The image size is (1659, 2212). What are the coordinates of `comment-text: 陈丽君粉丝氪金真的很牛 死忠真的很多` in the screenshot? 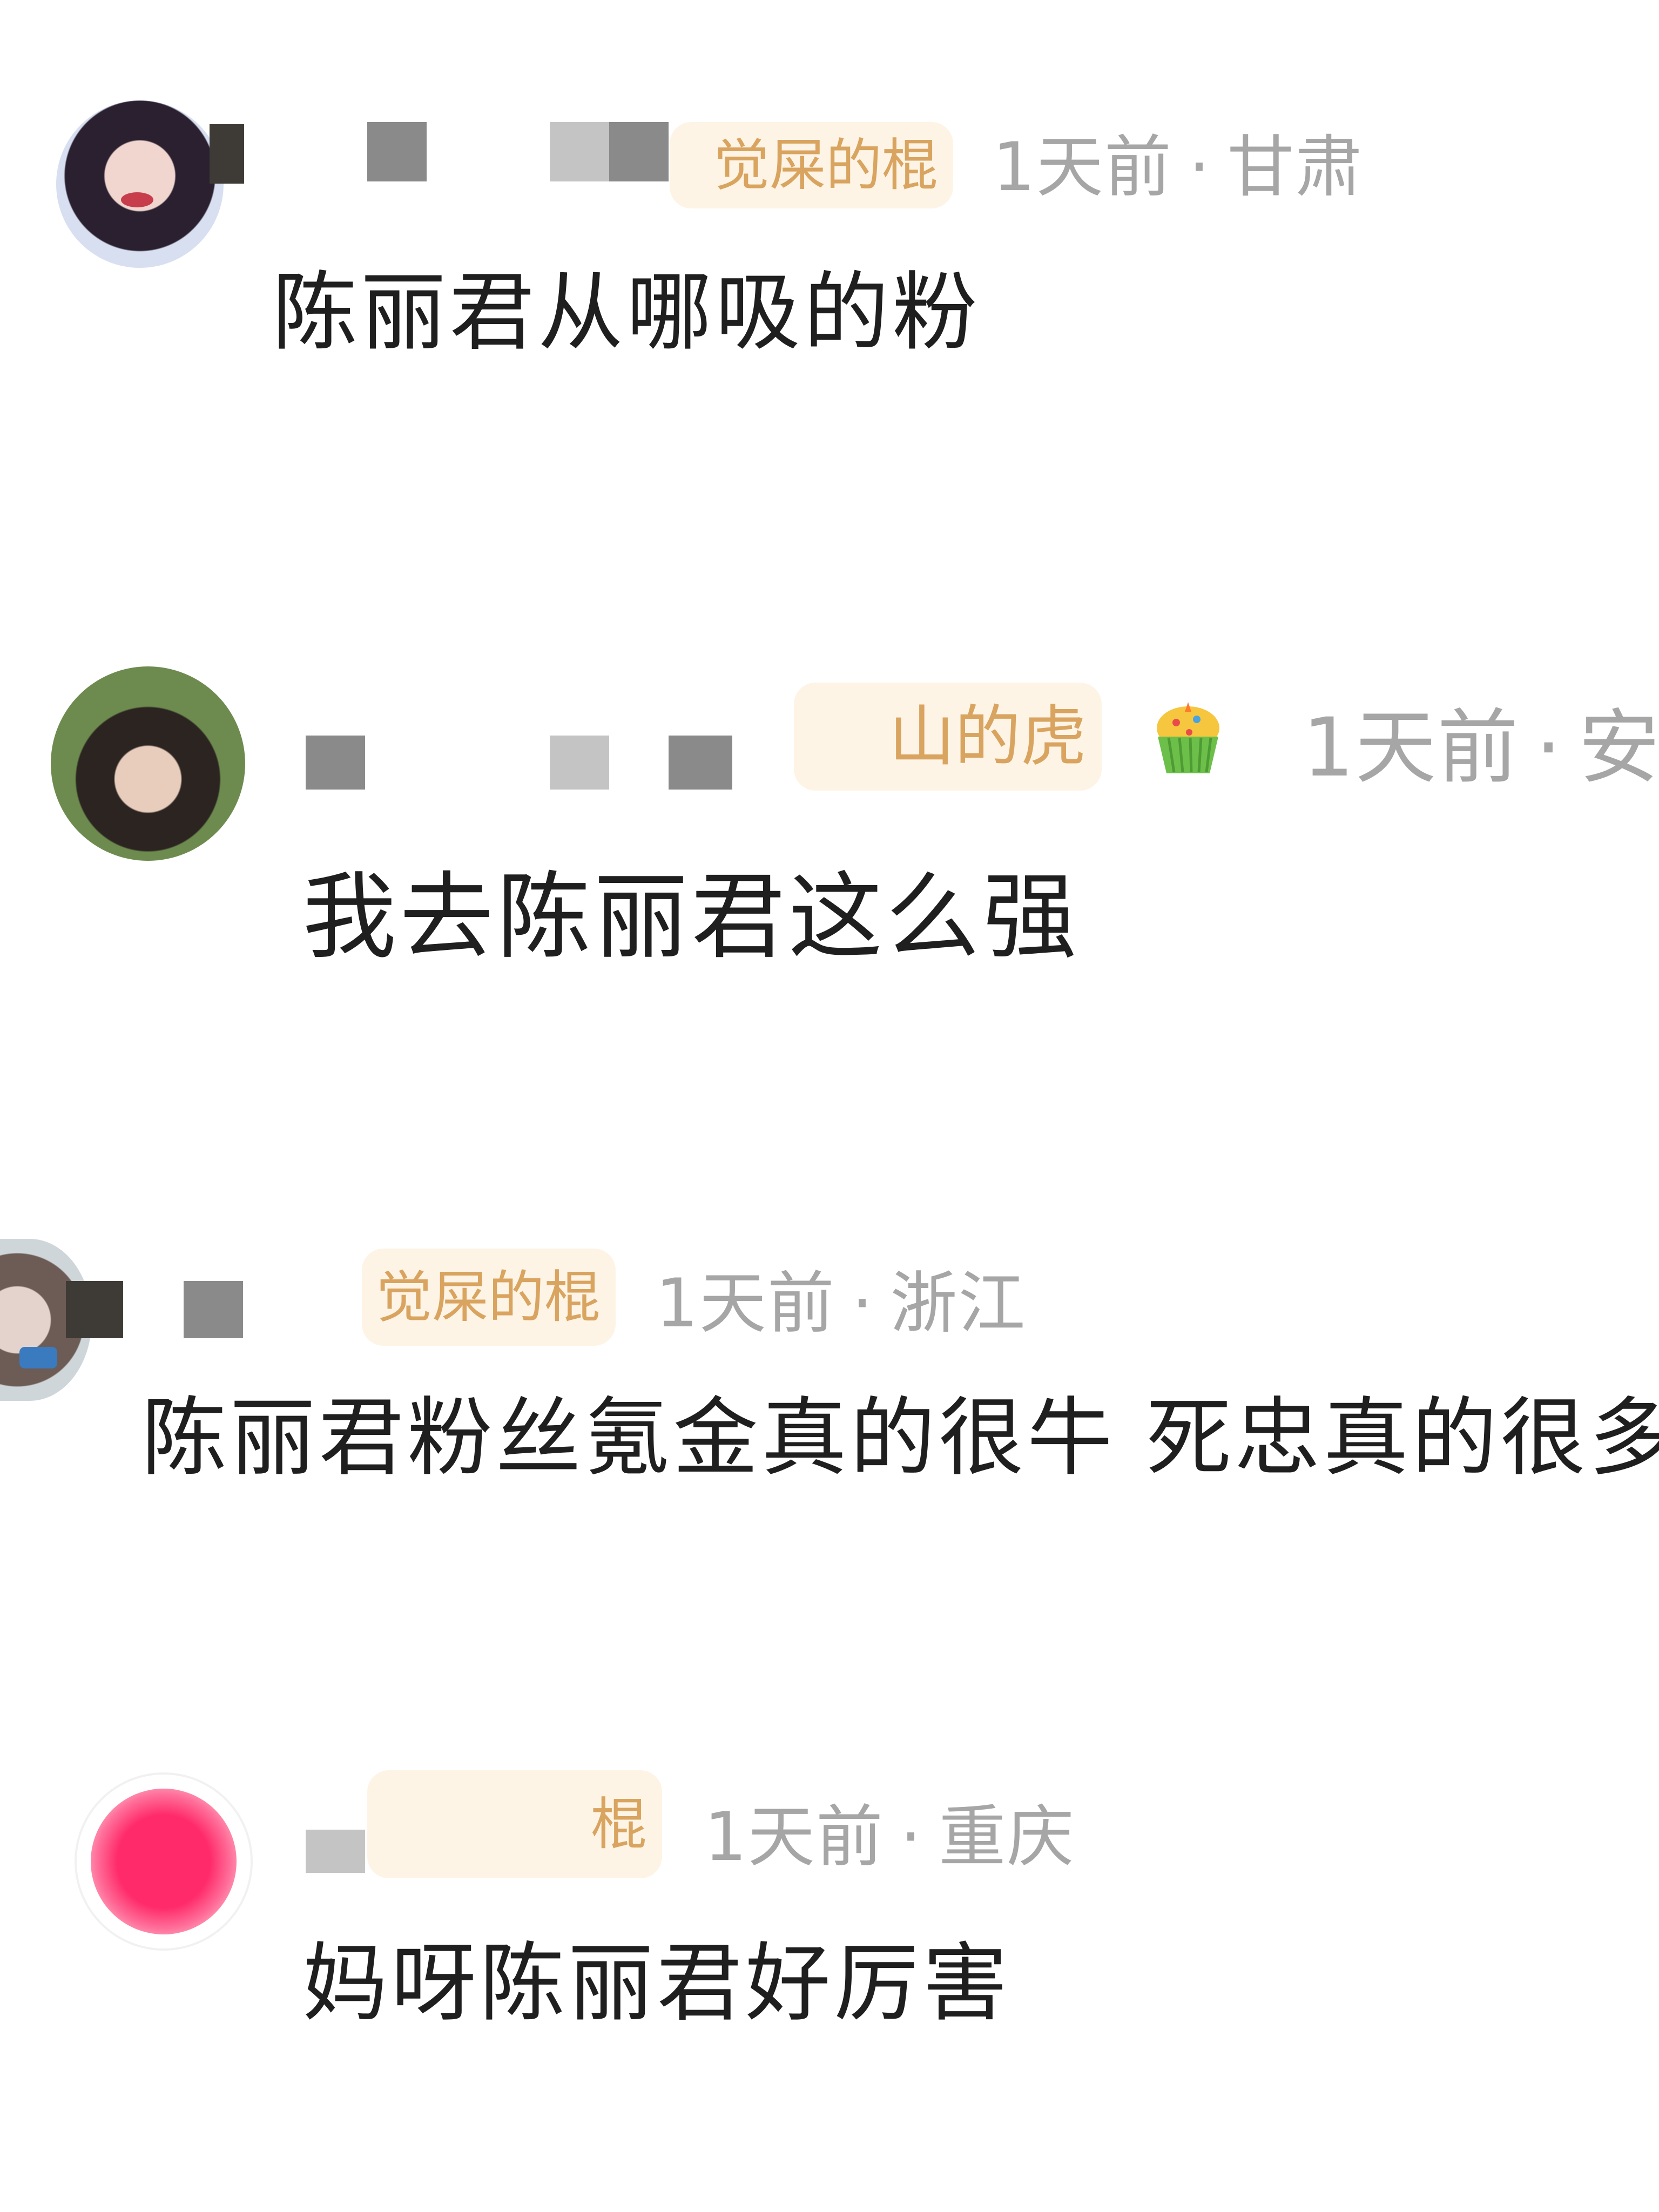 It's located at (900, 1438).